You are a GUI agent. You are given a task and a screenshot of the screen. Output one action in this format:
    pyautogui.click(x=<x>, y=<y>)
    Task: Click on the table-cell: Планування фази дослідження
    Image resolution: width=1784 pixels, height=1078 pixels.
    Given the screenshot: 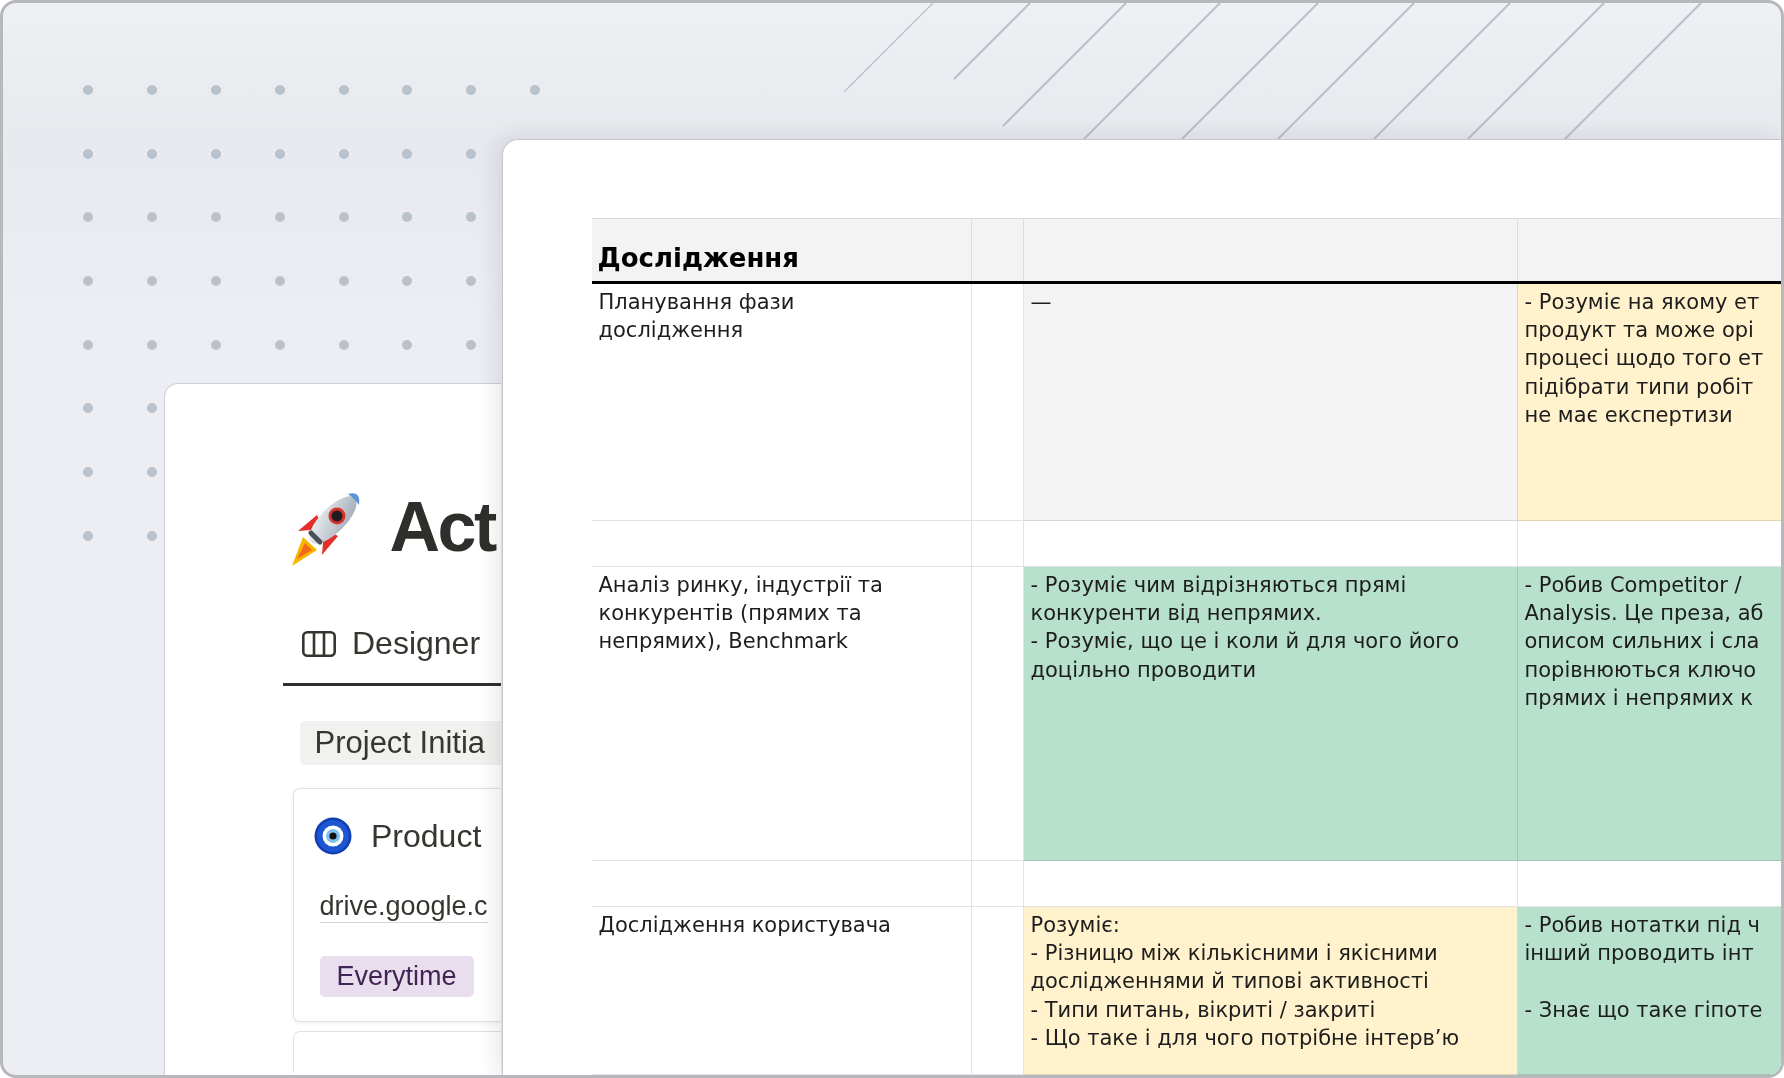 What is the action you would take?
    pyautogui.click(x=781, y=402)
    